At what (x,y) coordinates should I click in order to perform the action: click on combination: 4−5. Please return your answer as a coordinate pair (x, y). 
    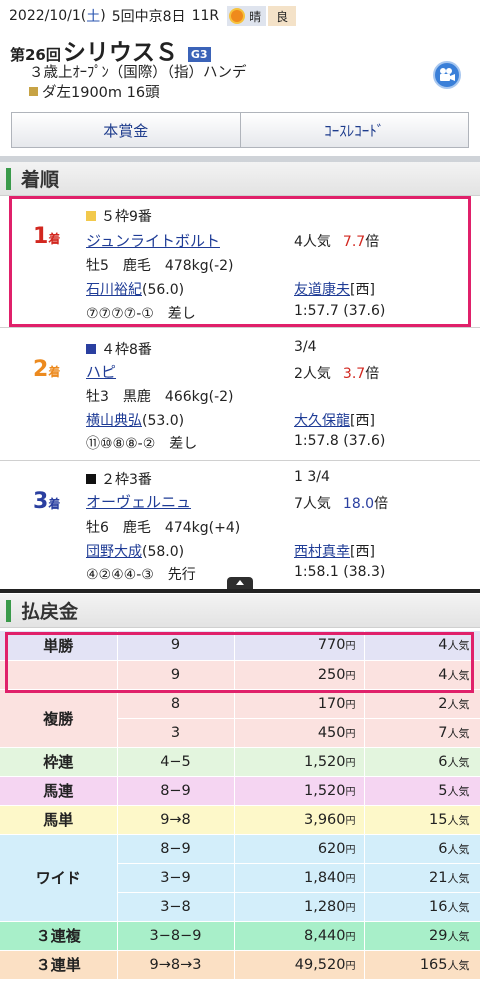
    Looking at the image, I should click on (176, 762).